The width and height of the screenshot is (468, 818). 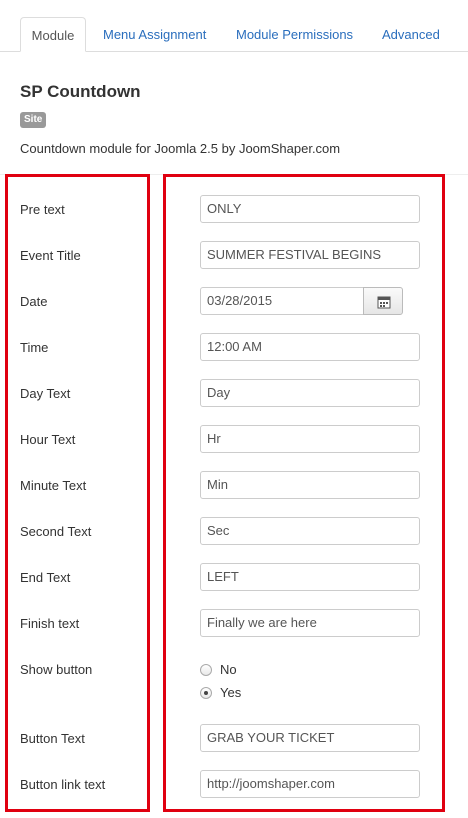 I want to click on show-button-label: Show button, so click(x=56, y=669).